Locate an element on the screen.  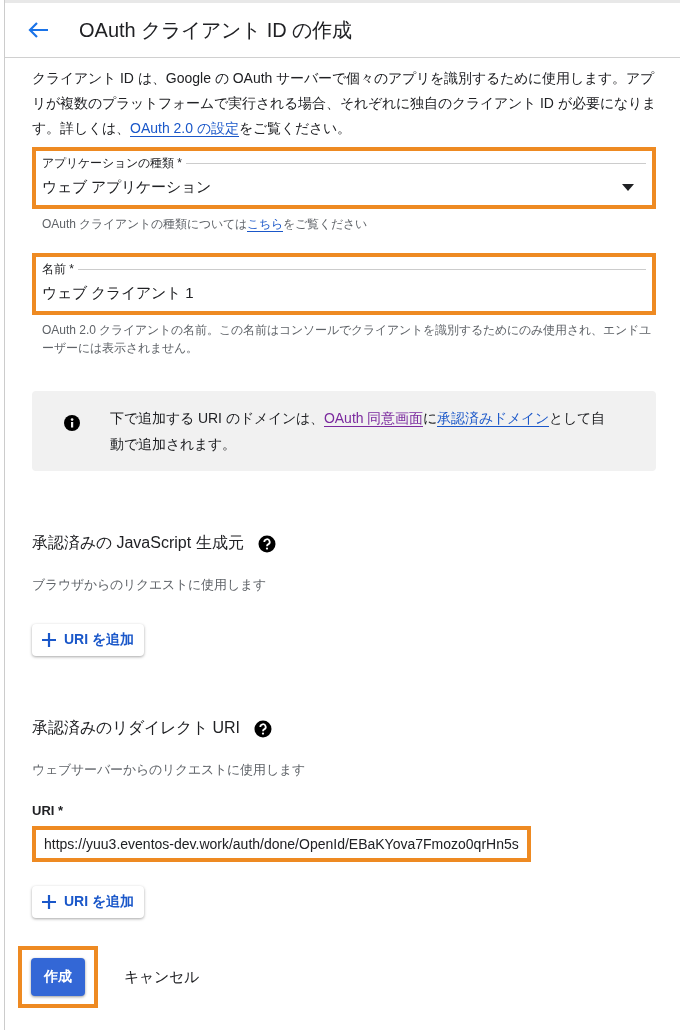
section-title: 承認済みの JavaScript 生成元 is located at coordinates (138, 543).